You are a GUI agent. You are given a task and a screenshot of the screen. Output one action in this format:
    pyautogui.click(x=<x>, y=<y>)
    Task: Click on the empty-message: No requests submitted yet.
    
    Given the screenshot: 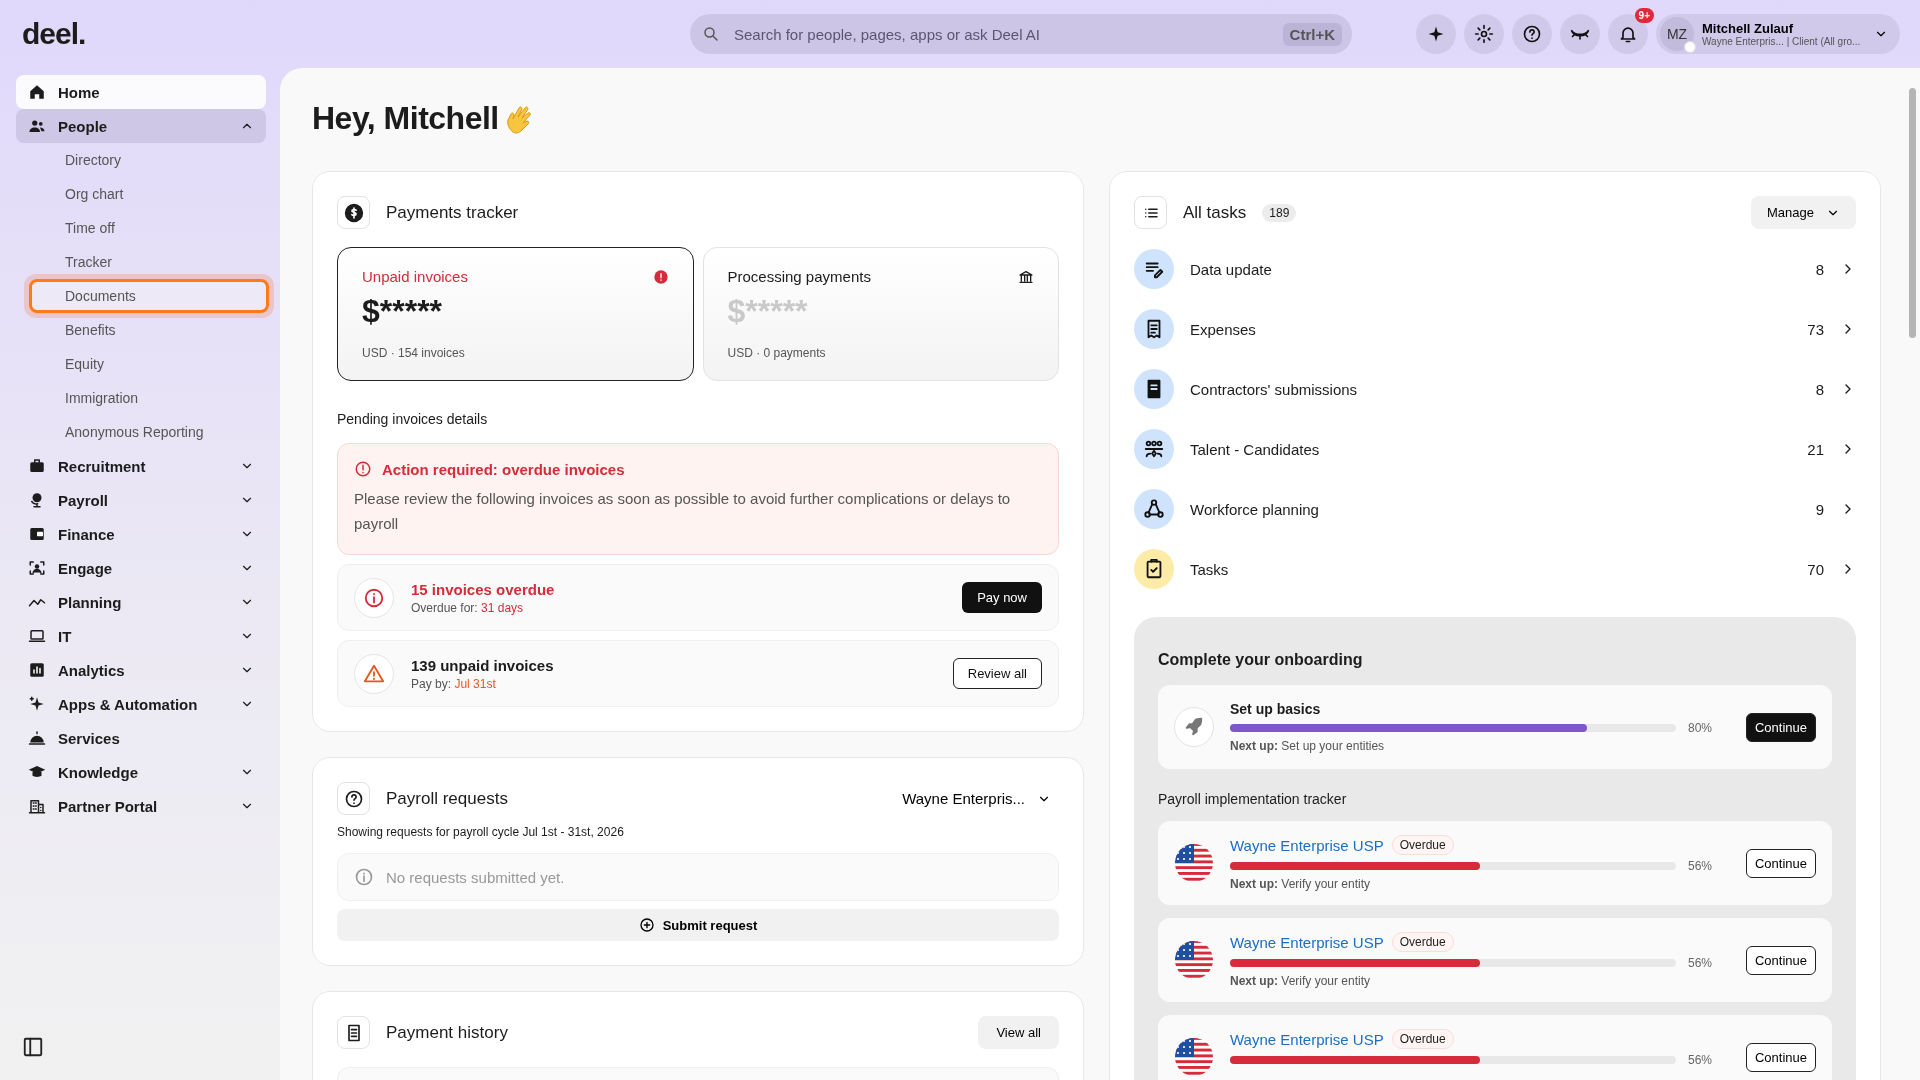 What is the action you would take?
    pyautogui.click(x=475, y=877)
    